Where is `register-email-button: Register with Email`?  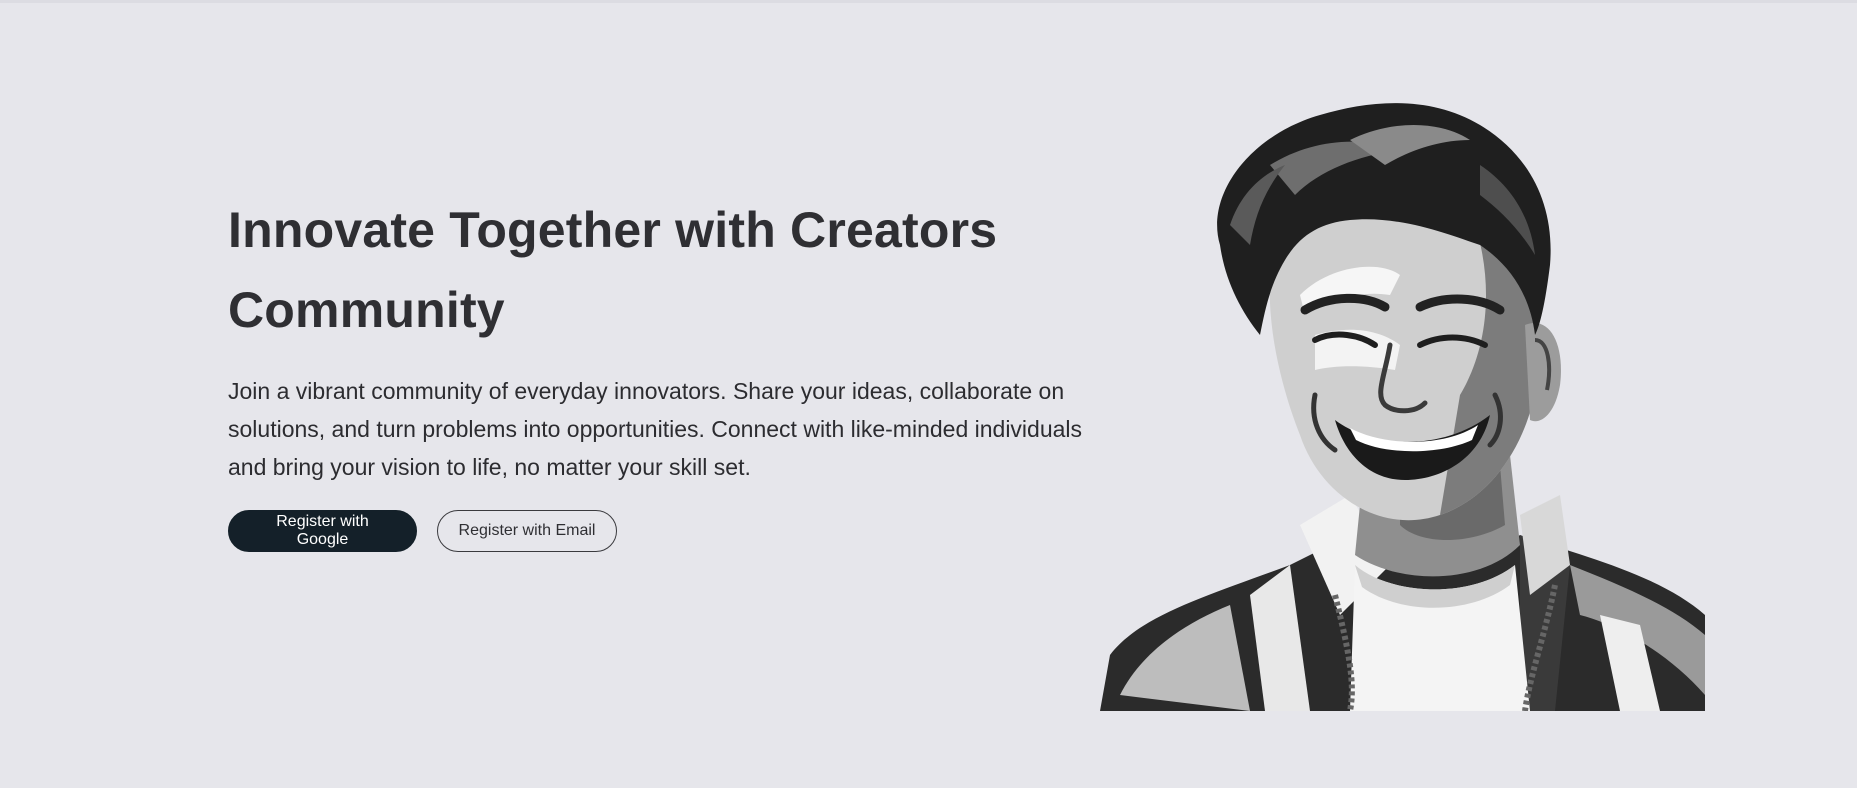 register-email-button: Register with Email is located at coordinates (527, 531).